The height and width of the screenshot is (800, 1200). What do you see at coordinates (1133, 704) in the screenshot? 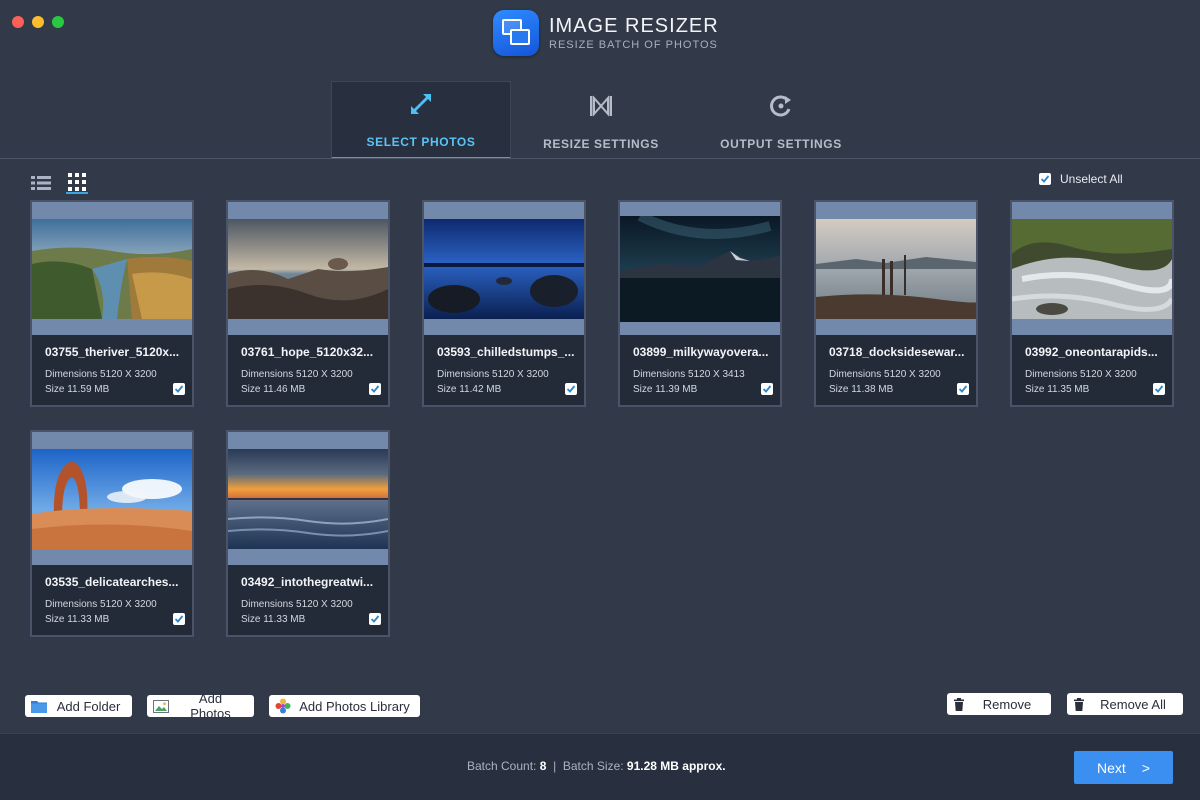
I see `remove-all-label: Remove All` at bounding box center [1133, 704].